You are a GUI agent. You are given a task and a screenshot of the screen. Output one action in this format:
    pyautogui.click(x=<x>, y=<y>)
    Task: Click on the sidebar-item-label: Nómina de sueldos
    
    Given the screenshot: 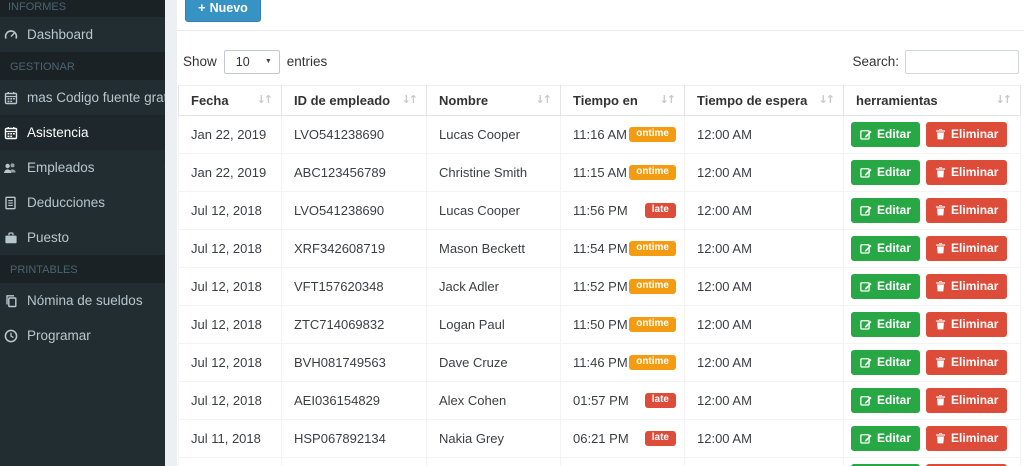 What is the action you would take?
    pyautogui.click(x=85, y=300)
    